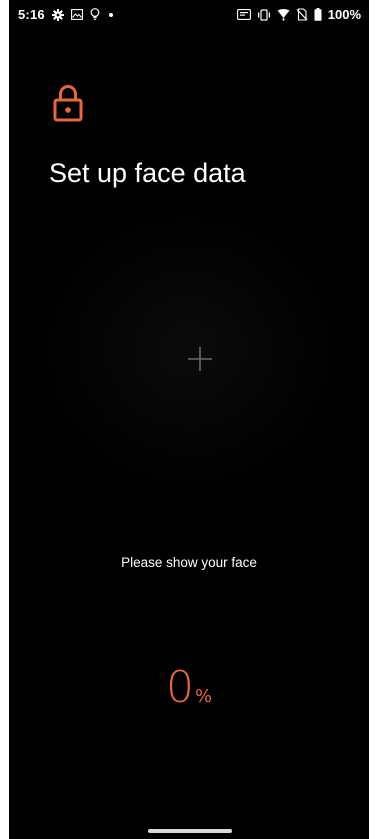 The width and height of the screenshot is (377, 839). Describe the element at coordinates (189, 15) in the screenshot. I see `status-bar: 5:16 100%` at that location.